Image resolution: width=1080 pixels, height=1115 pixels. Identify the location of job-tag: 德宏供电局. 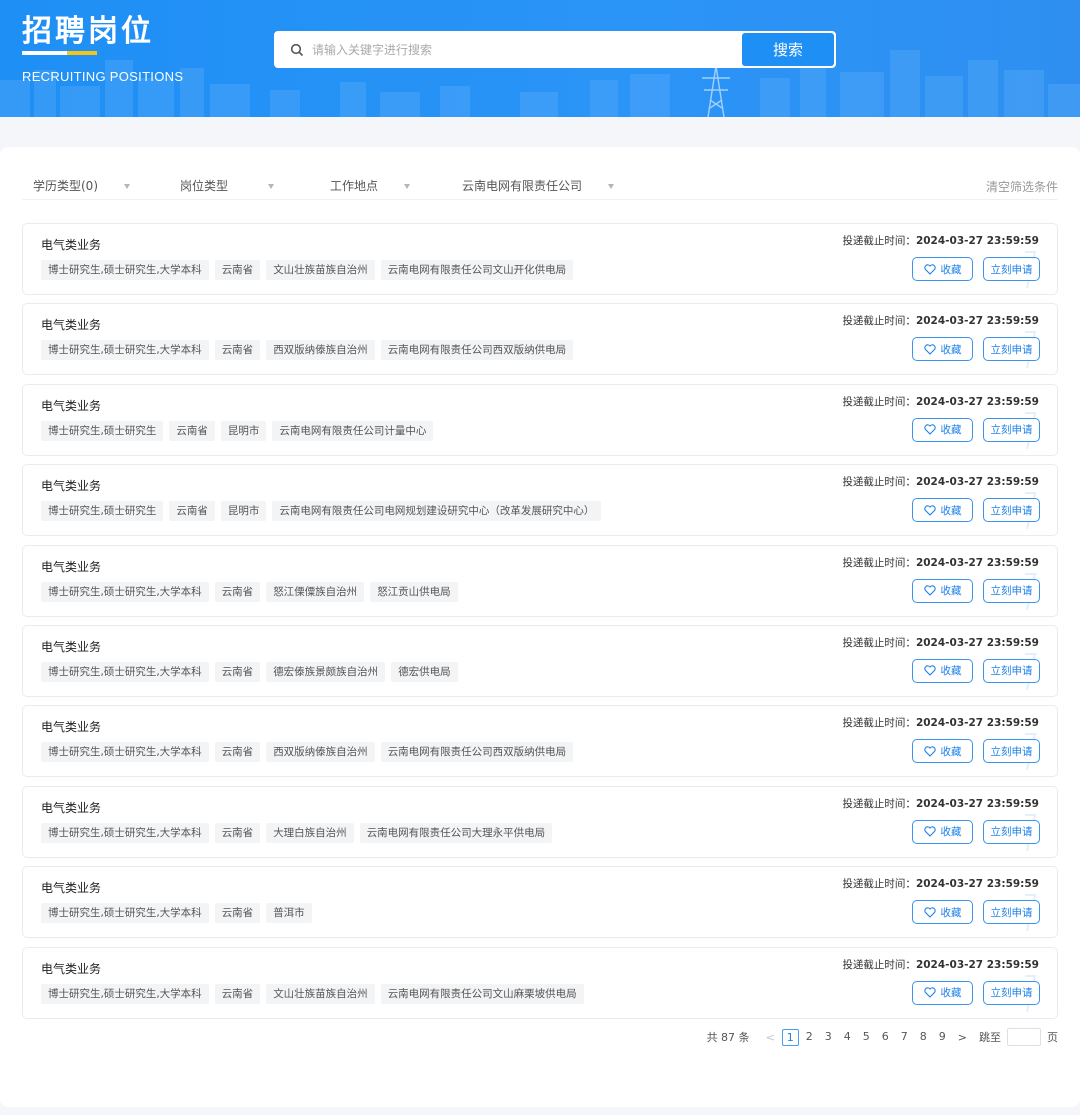
(424, 671).